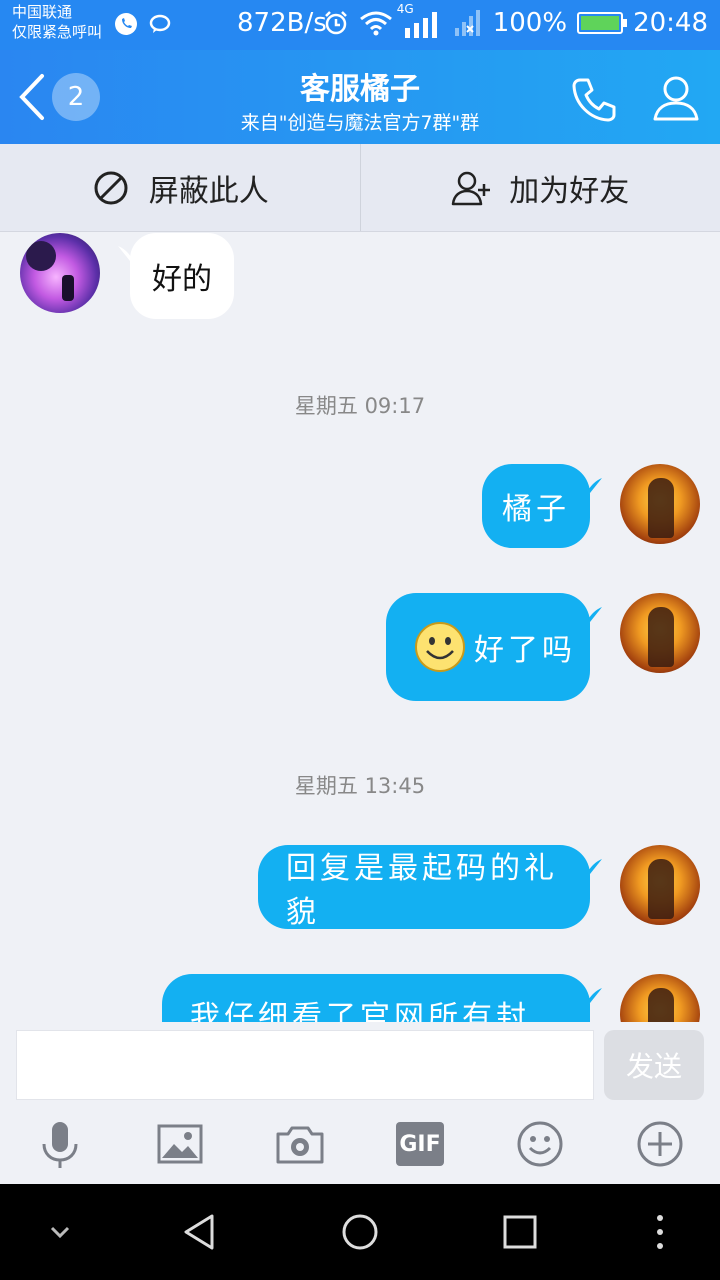 The height and width of the screenshot is (1280, 720). I want to click on message-bubble-outgoing: 橘子, so click(536, 506).